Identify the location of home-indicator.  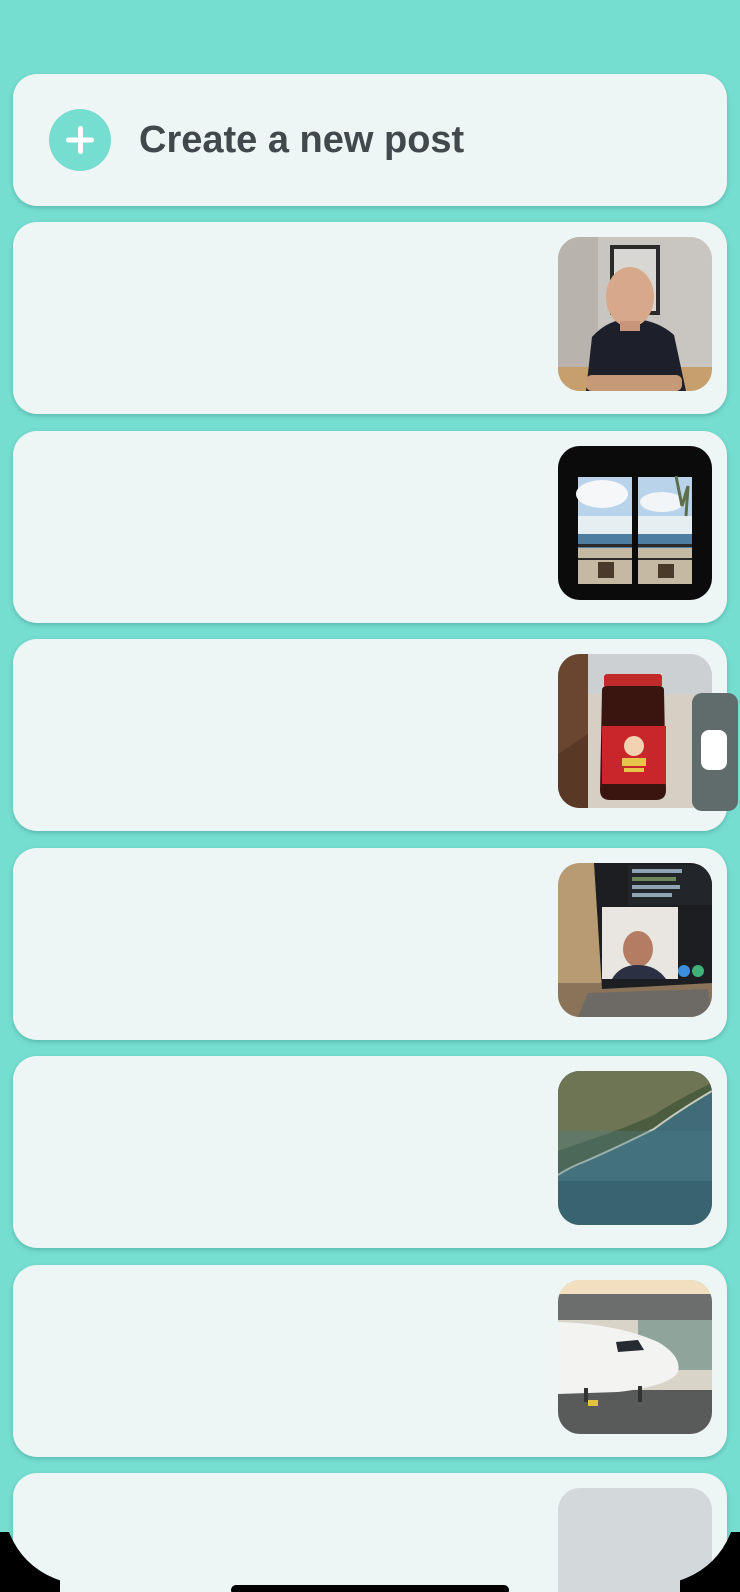
(370, 1588).